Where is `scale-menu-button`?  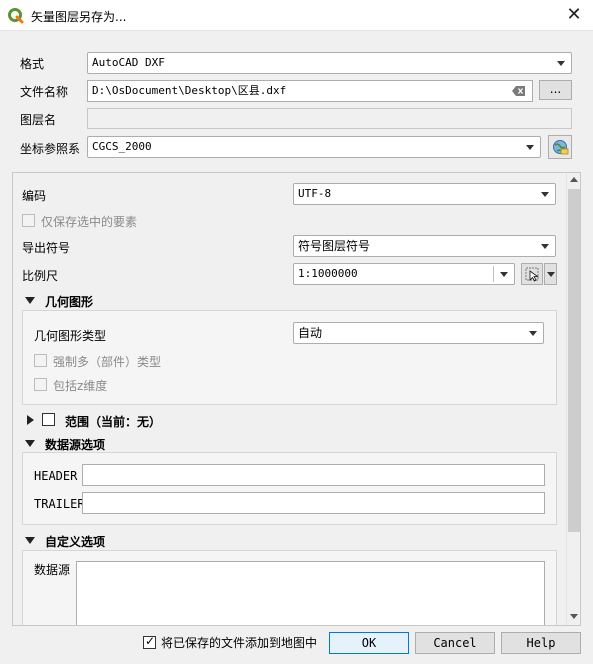
scale-menu-button is located at coordinates (550, 274).